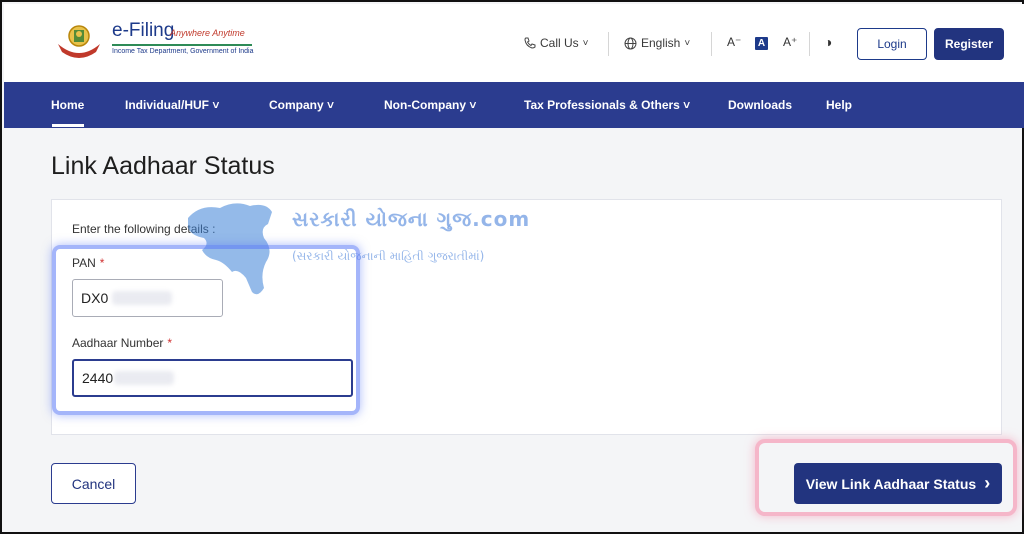 The image size is (1024, 534). I want to click on call-us-label: Call Us, so click(559, 43).